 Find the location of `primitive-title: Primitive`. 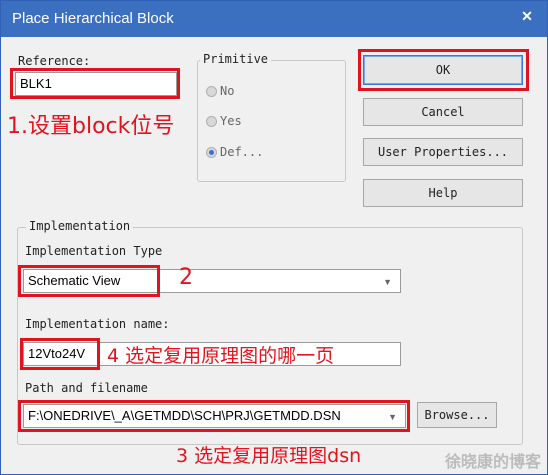

primitive-title: Primitive is located at coordinates (236, 59).